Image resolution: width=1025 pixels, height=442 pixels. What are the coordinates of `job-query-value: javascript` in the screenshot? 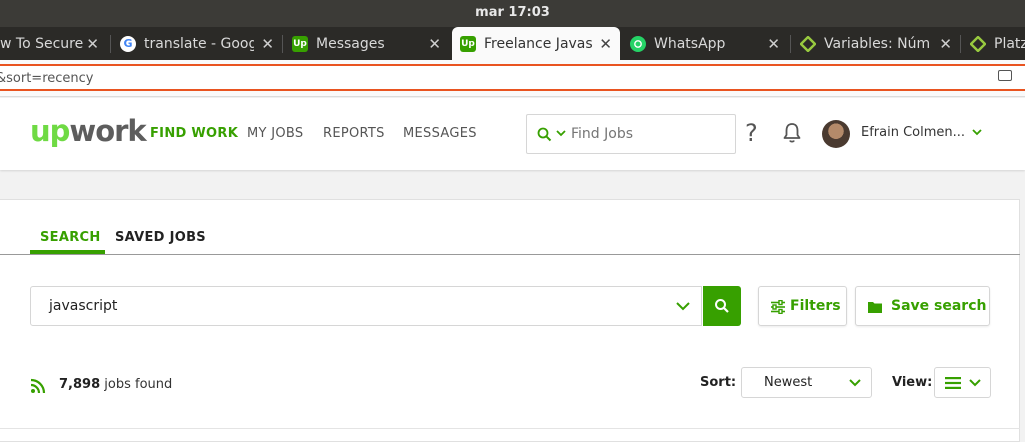 It's located at (83, 306).